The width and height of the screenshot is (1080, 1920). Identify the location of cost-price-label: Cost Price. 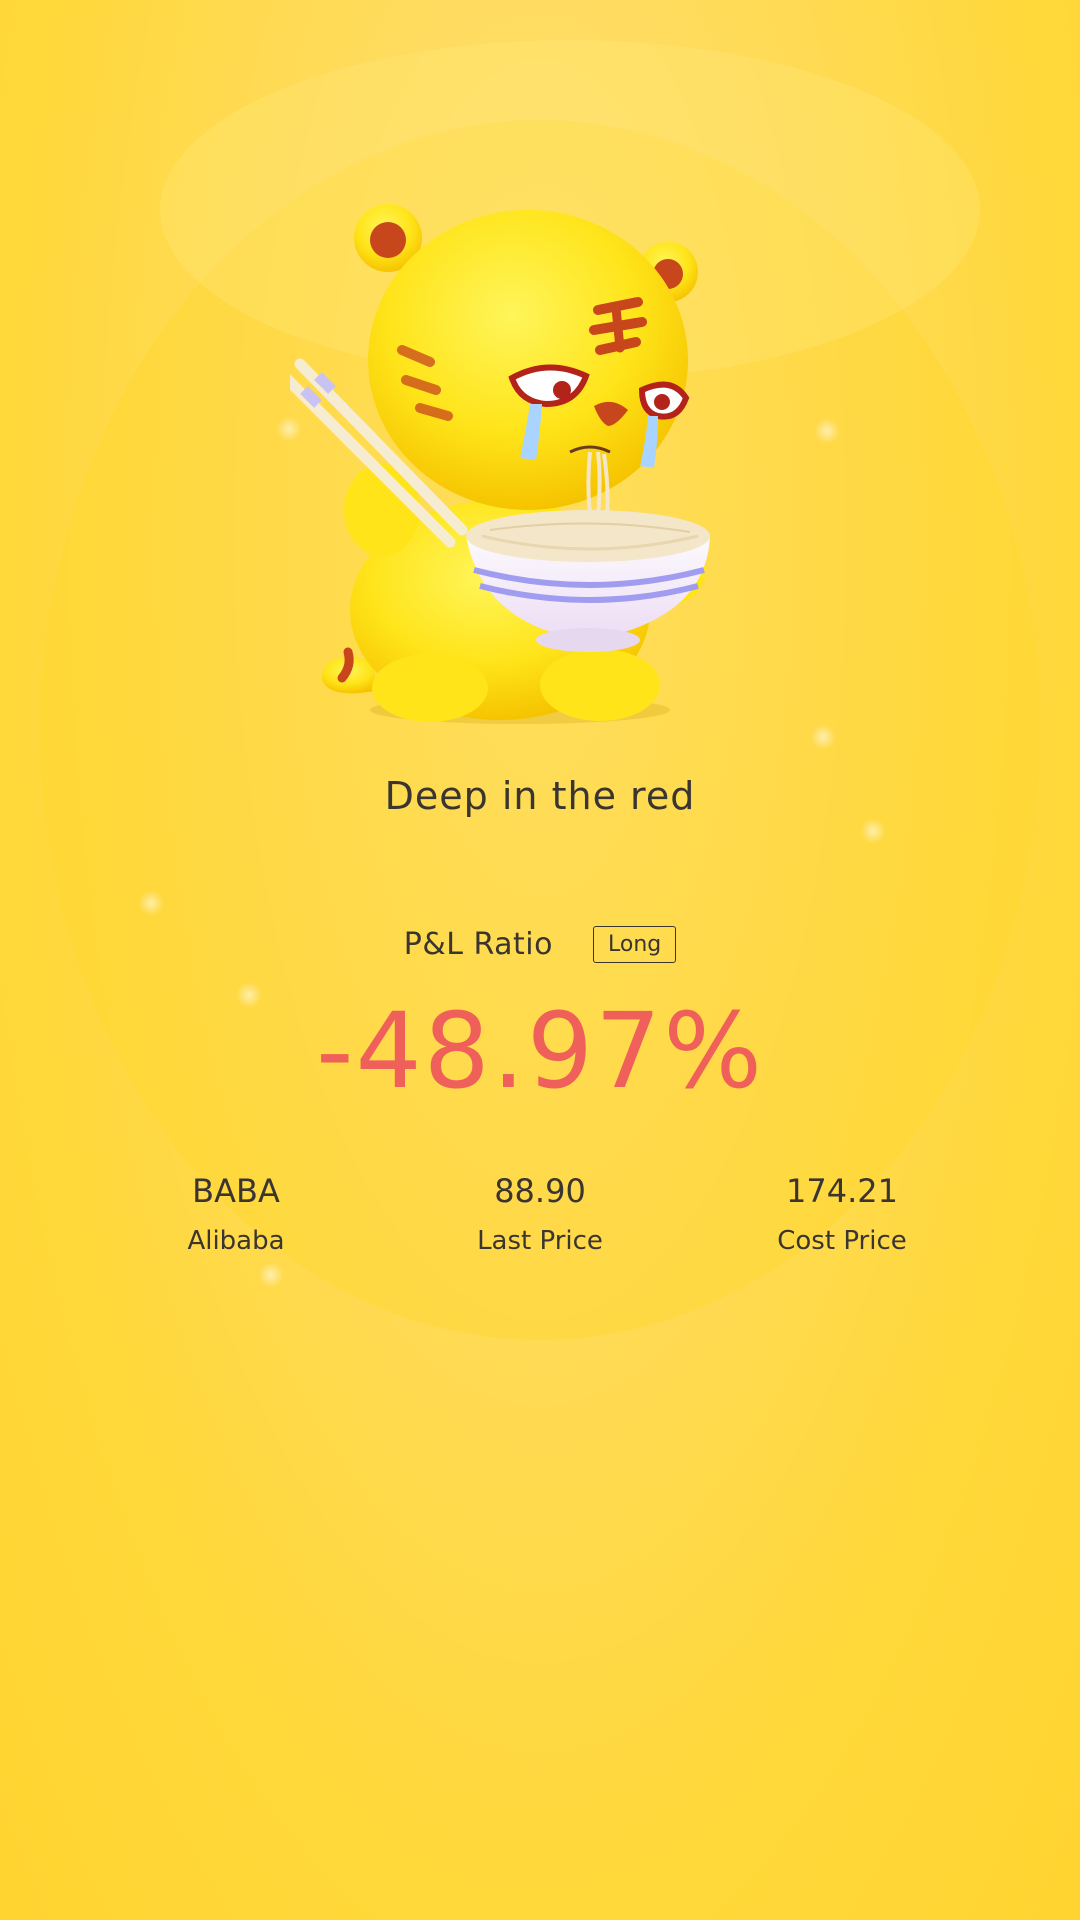
(842, 1241).